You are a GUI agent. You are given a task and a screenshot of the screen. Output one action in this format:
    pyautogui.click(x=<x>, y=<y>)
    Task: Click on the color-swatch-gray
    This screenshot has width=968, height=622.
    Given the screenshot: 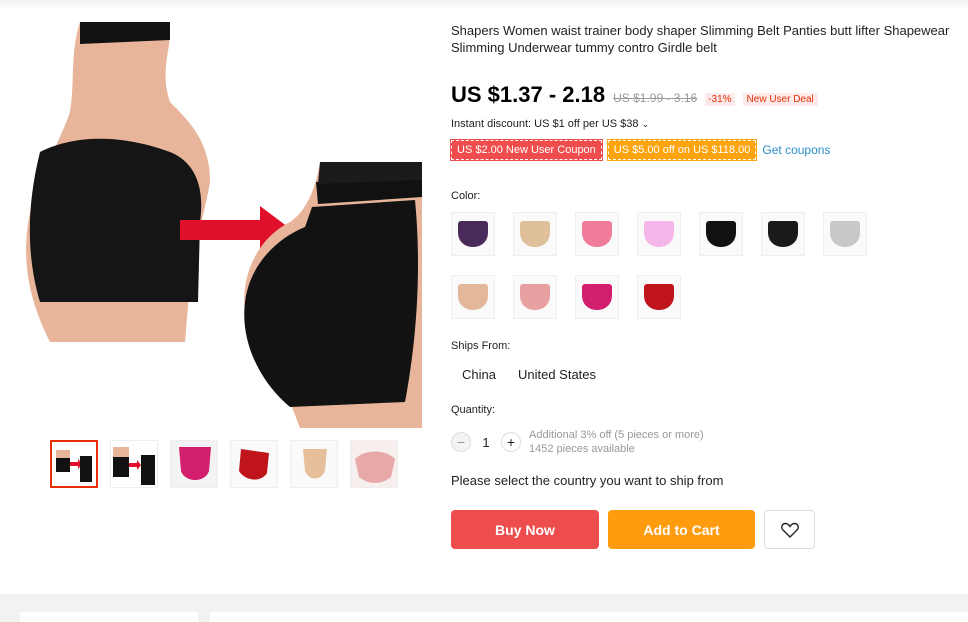 What is the action you would take?
    pyautogui.click(x=845, y=234)
    